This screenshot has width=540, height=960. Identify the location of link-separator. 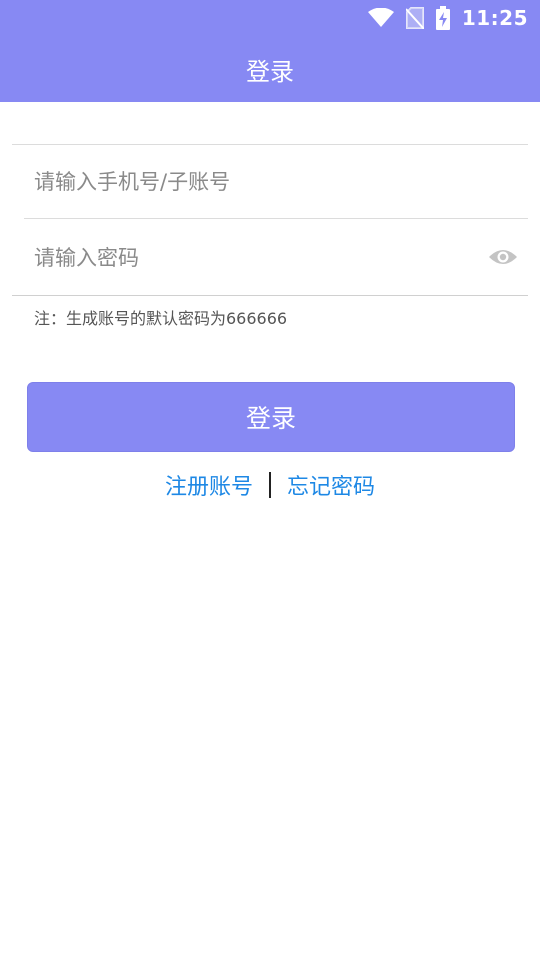
(270, 485).